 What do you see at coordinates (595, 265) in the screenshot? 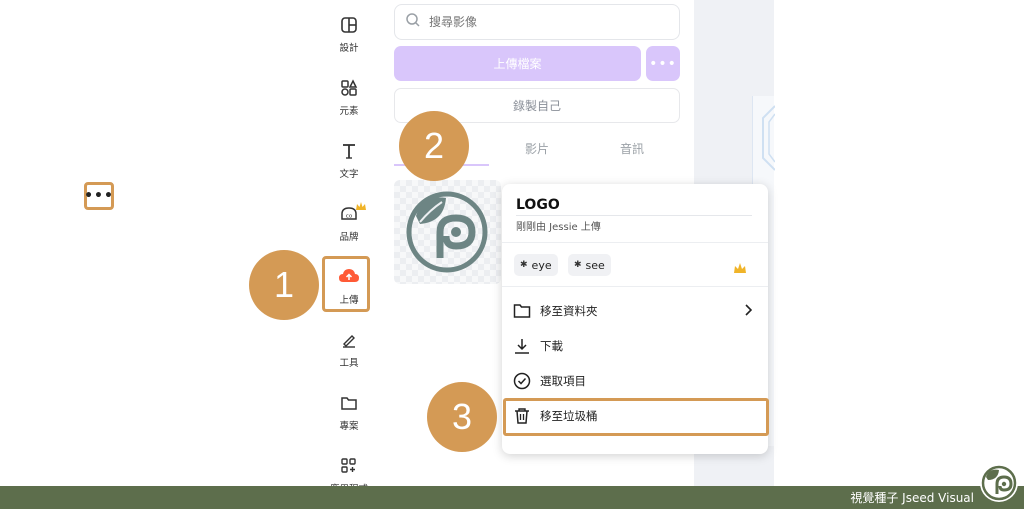
I see `tag-label: see` at bounding box center [595, 265].